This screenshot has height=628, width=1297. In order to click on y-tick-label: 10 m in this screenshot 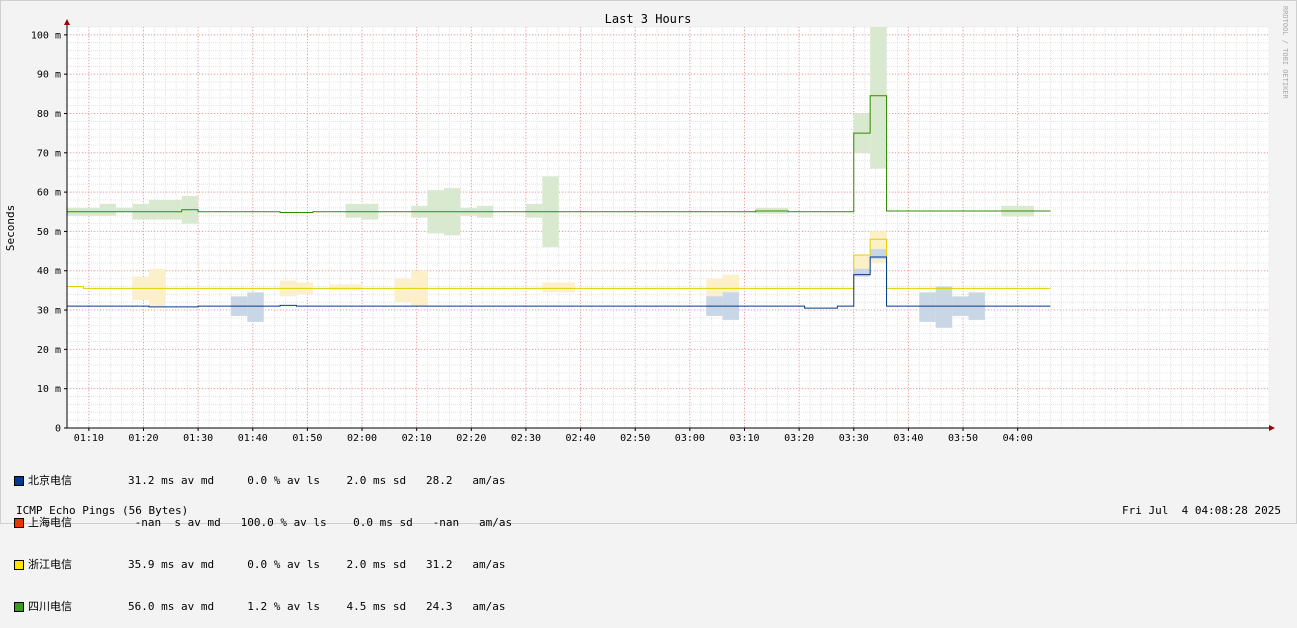, I will do `click(49, 389)`.